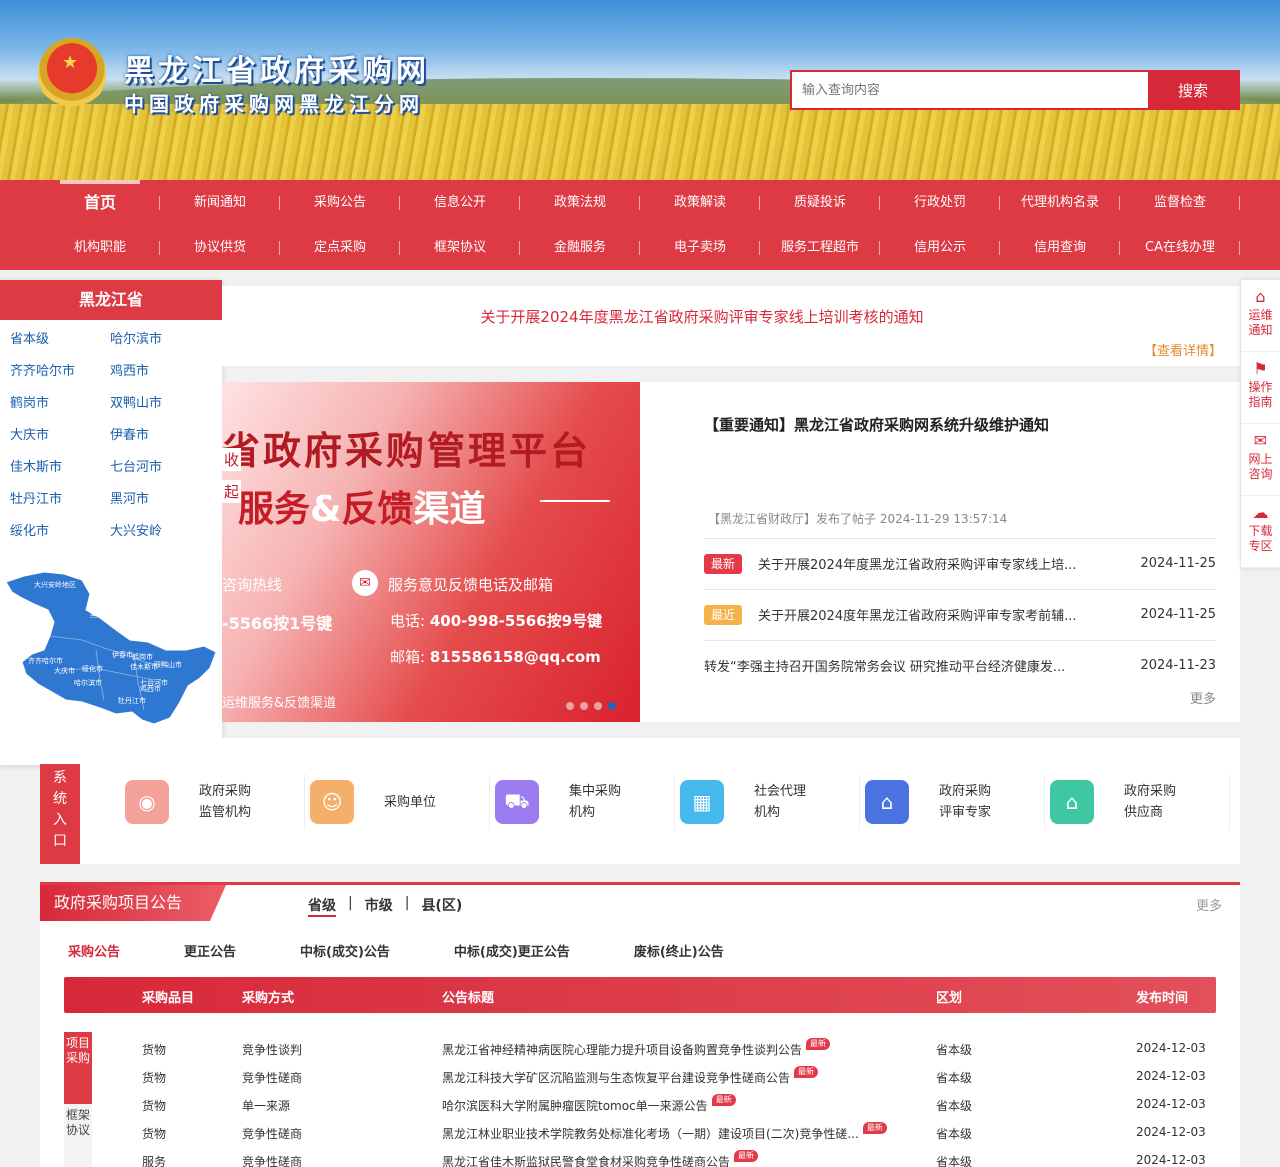 This screenshot has width=1280, height=1167. I want to click on new-badge: 最新, so click(818, 1044).